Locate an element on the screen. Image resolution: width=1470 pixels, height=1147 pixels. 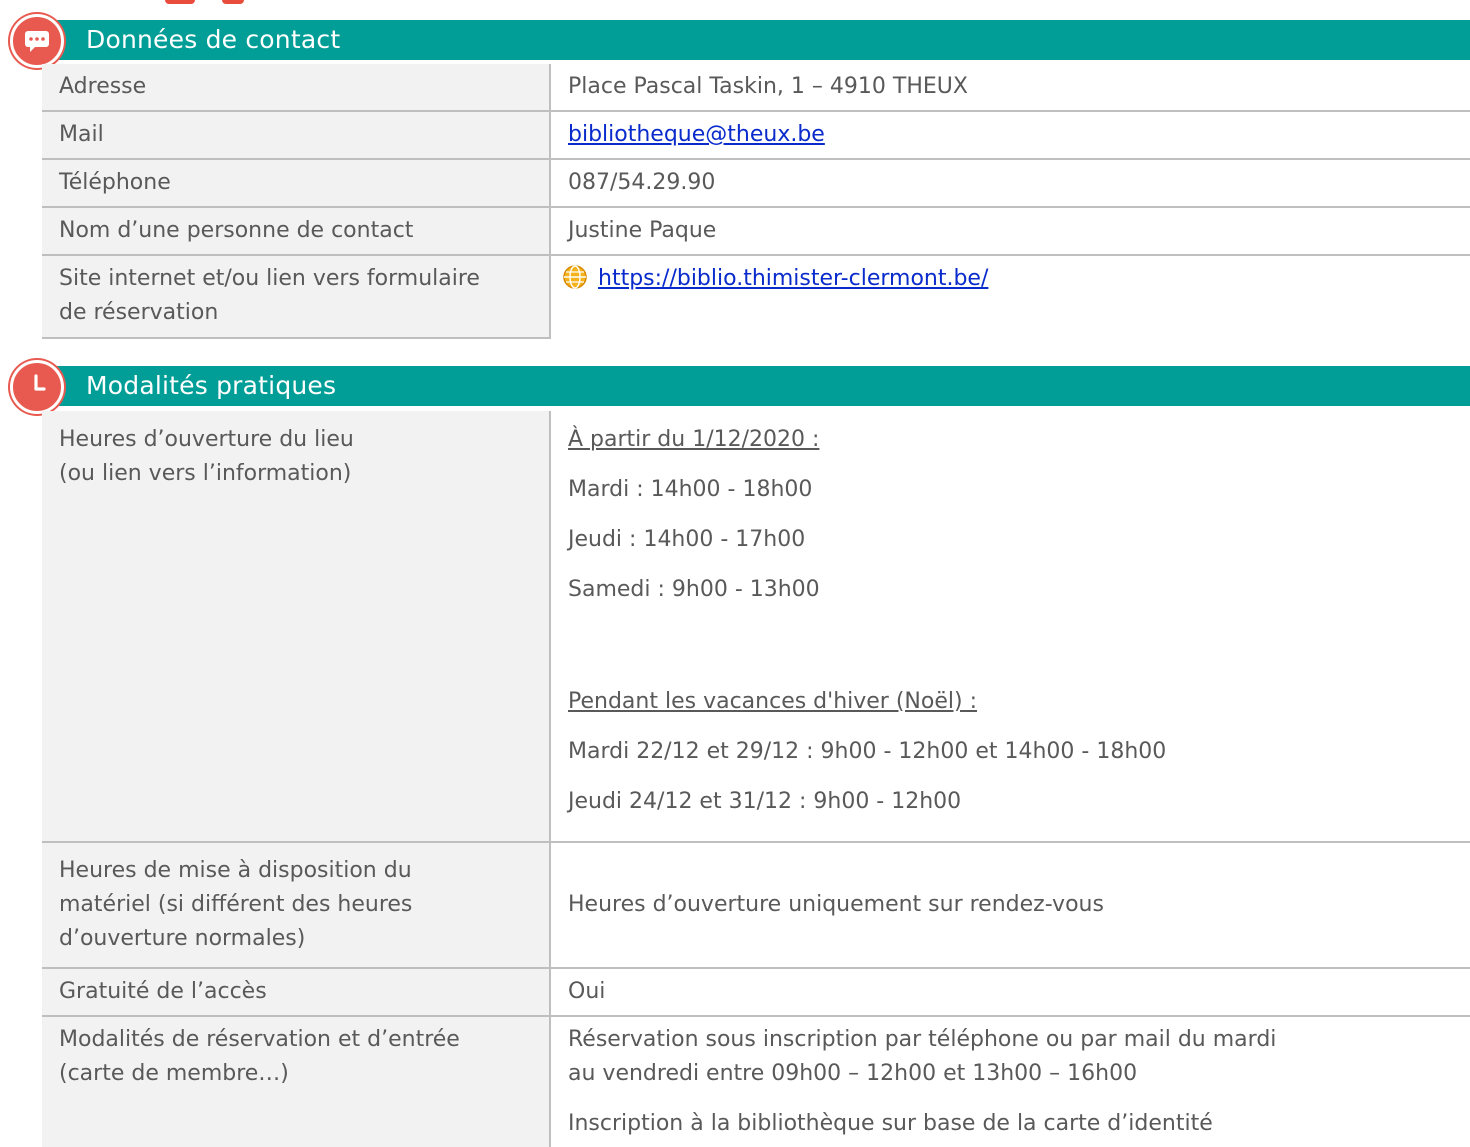
row-value: https://biblio.thimister-clermont.be/ is located at coordinates (1010, 296).